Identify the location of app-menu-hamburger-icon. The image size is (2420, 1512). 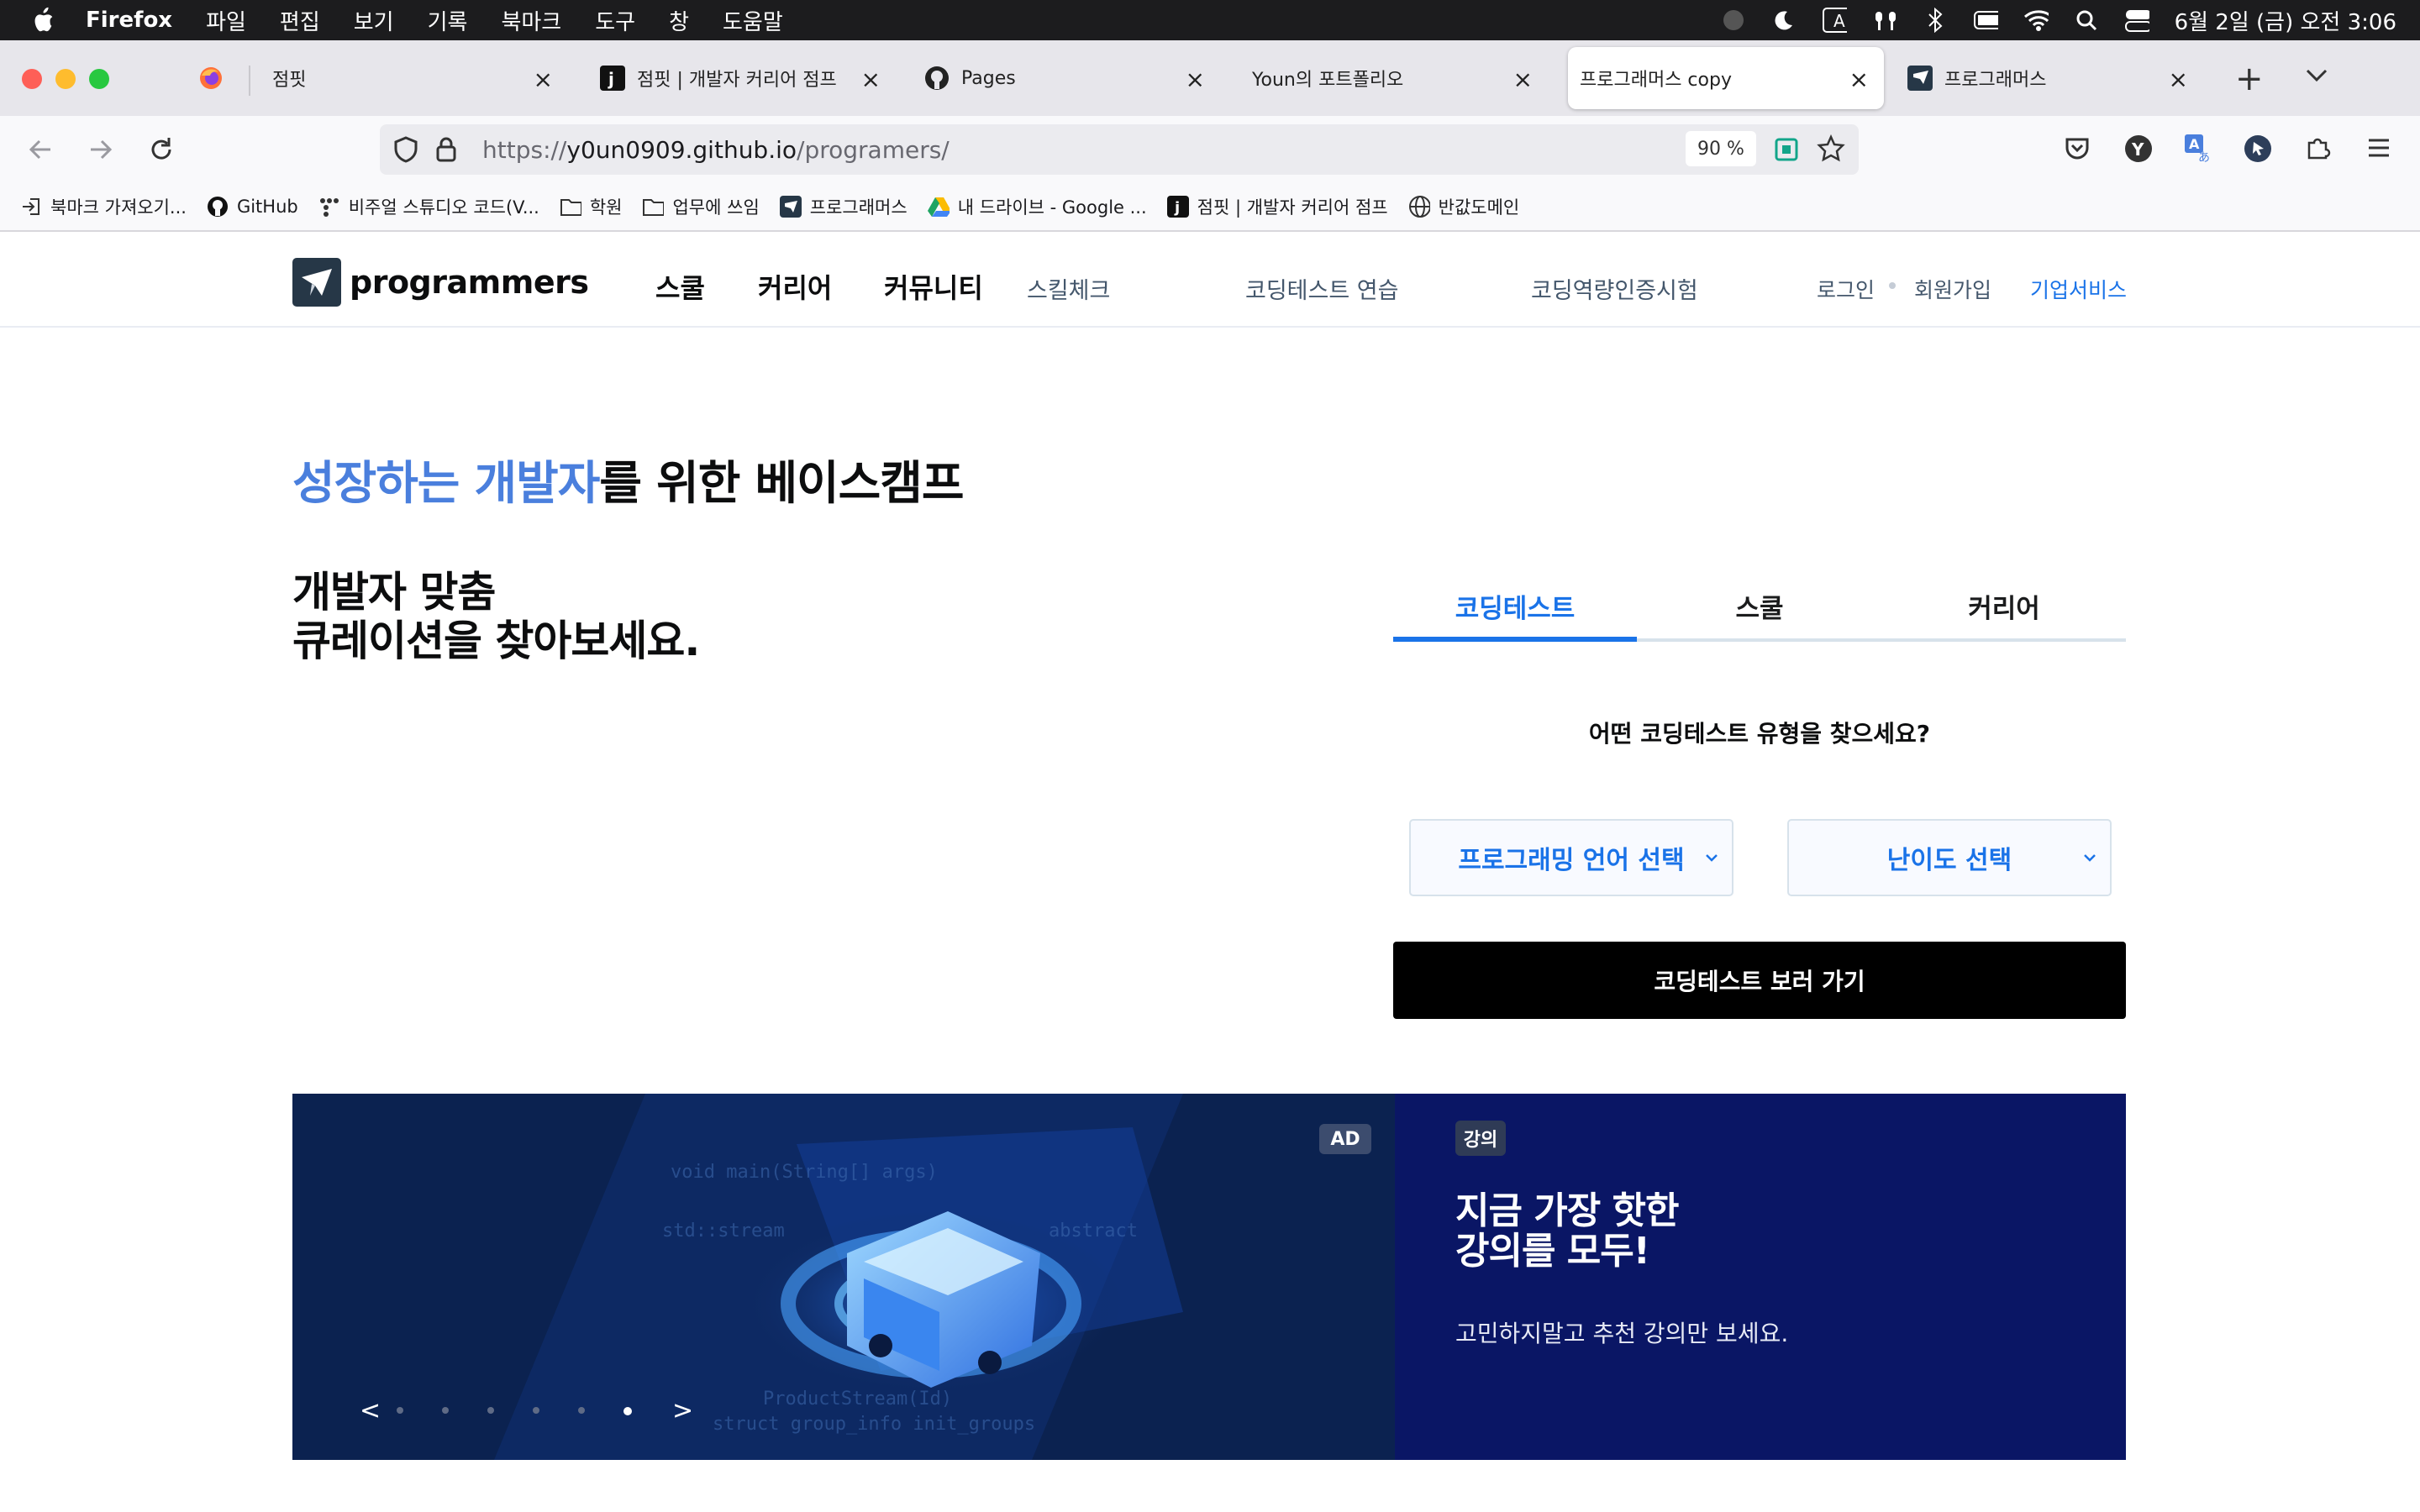
(2378, 149).